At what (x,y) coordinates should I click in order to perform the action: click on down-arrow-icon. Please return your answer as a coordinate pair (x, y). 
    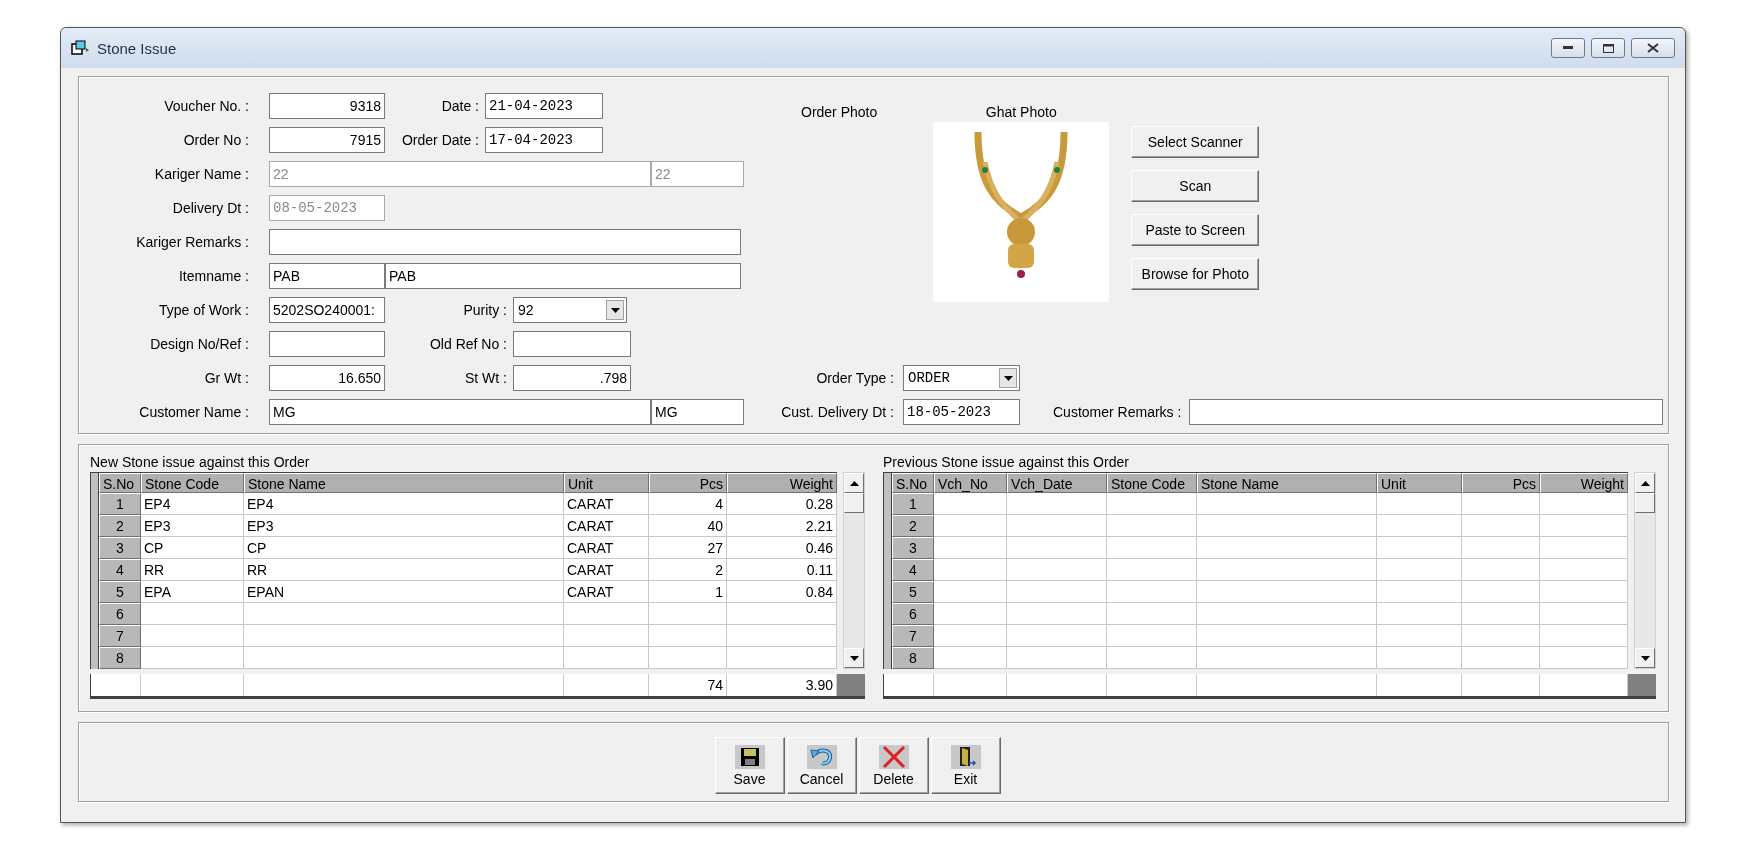
    Looking at the image, I should click on (1645, 658).